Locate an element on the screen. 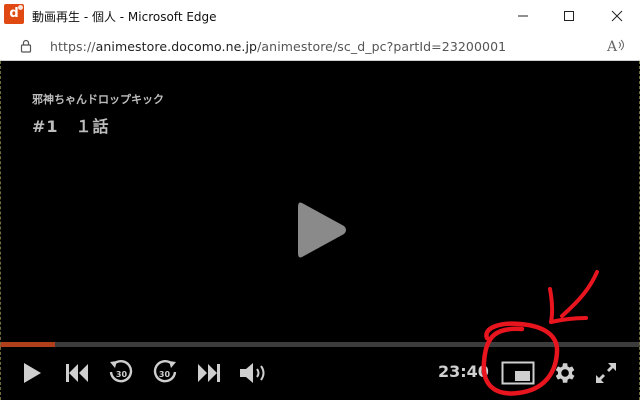 Image resolution: width=640 pixels, height=400 pixels. forward-30-label: 30 is located at coordinates (165, 374).